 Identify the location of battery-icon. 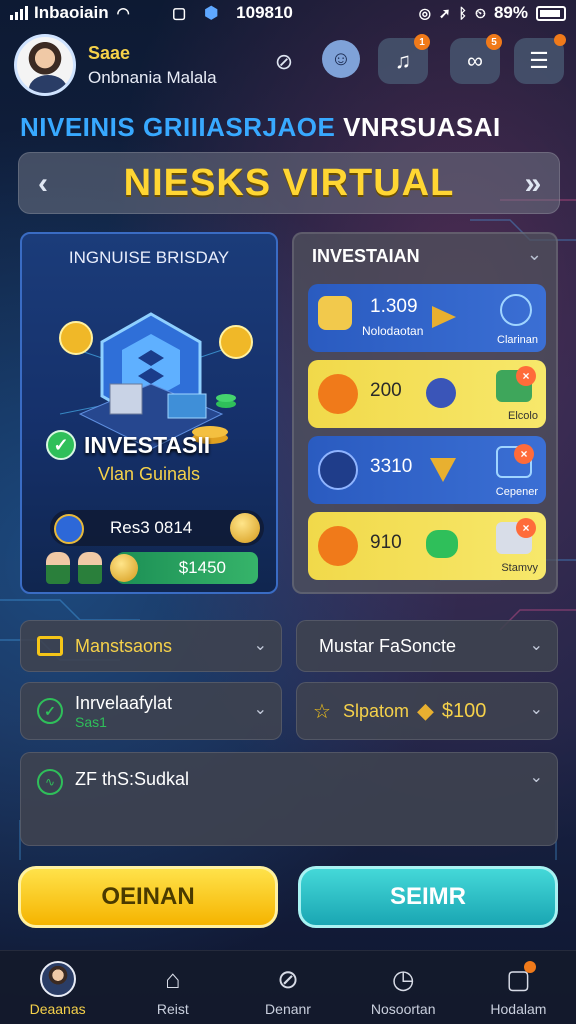
(551, 13).